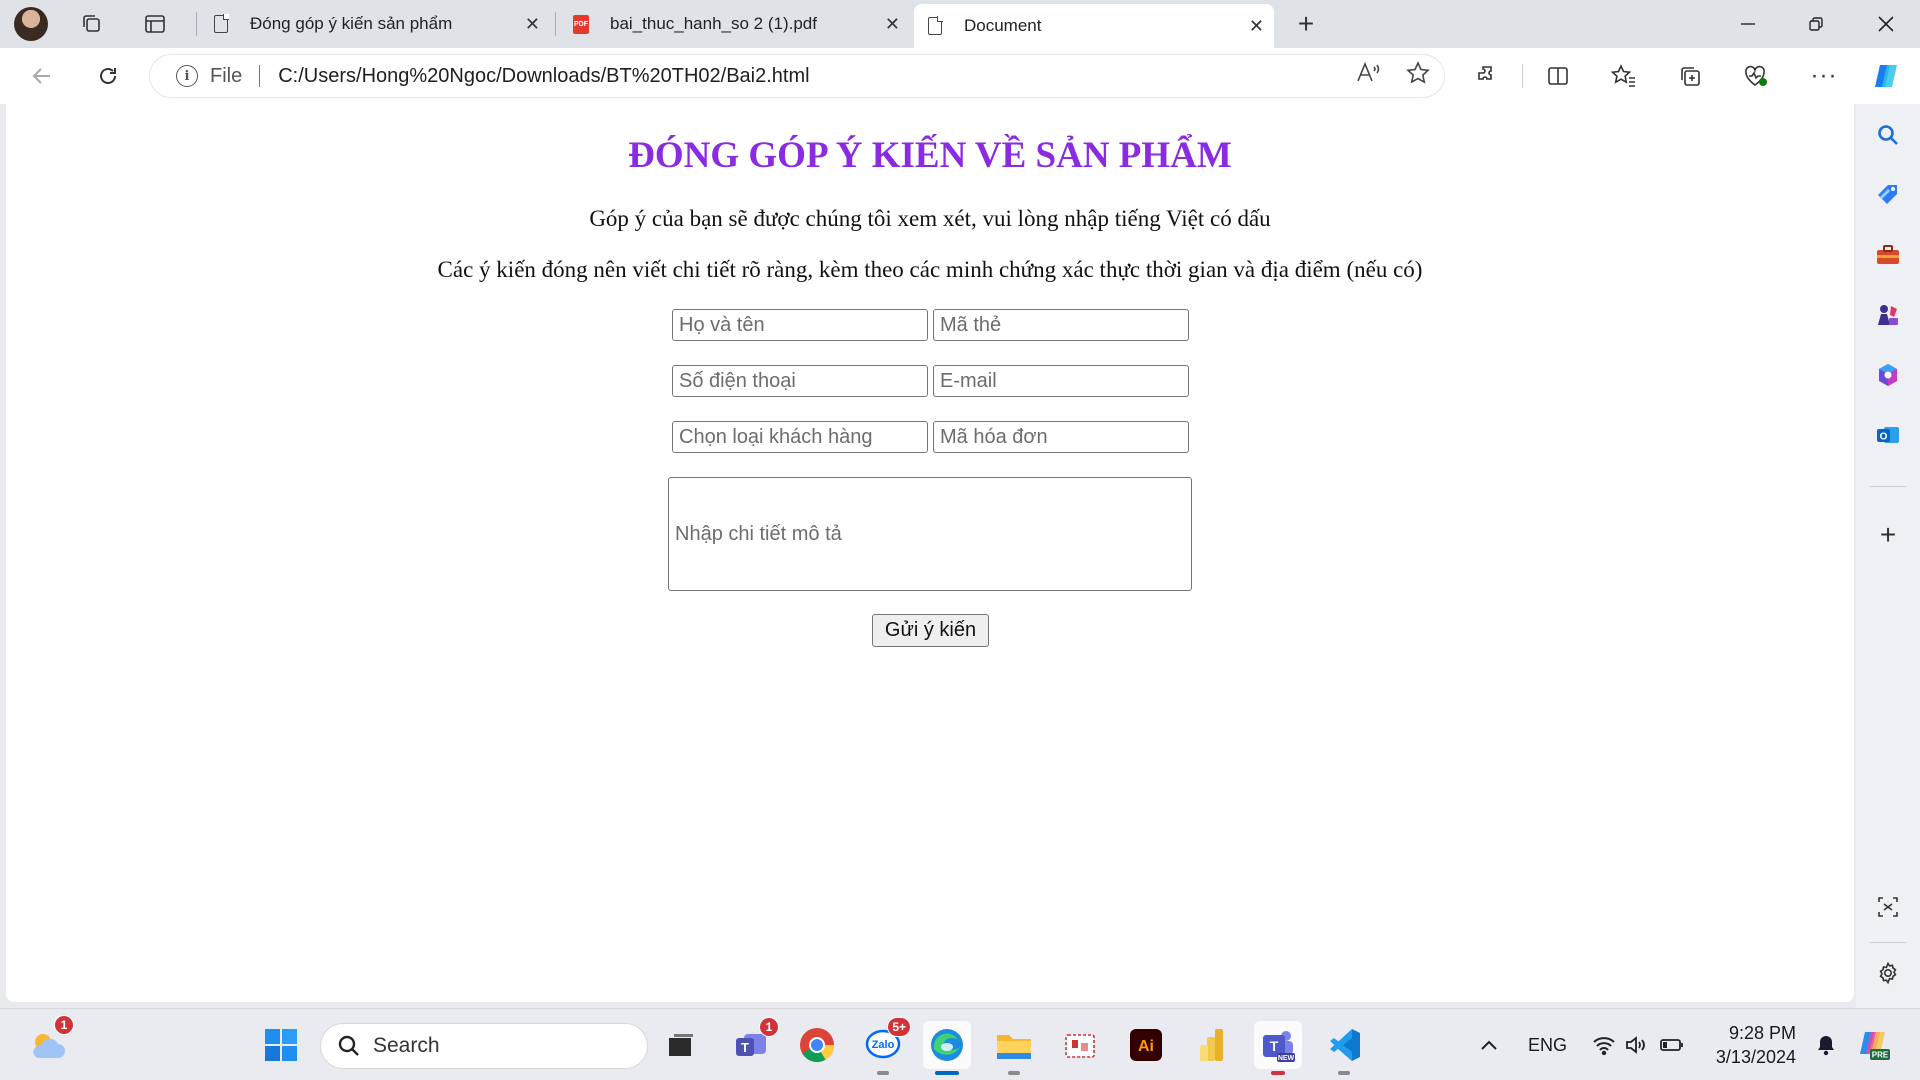 The width and height of the screenshot is (1920, 1080). I want to click on weather-badge: 1, so click(64, 1025).